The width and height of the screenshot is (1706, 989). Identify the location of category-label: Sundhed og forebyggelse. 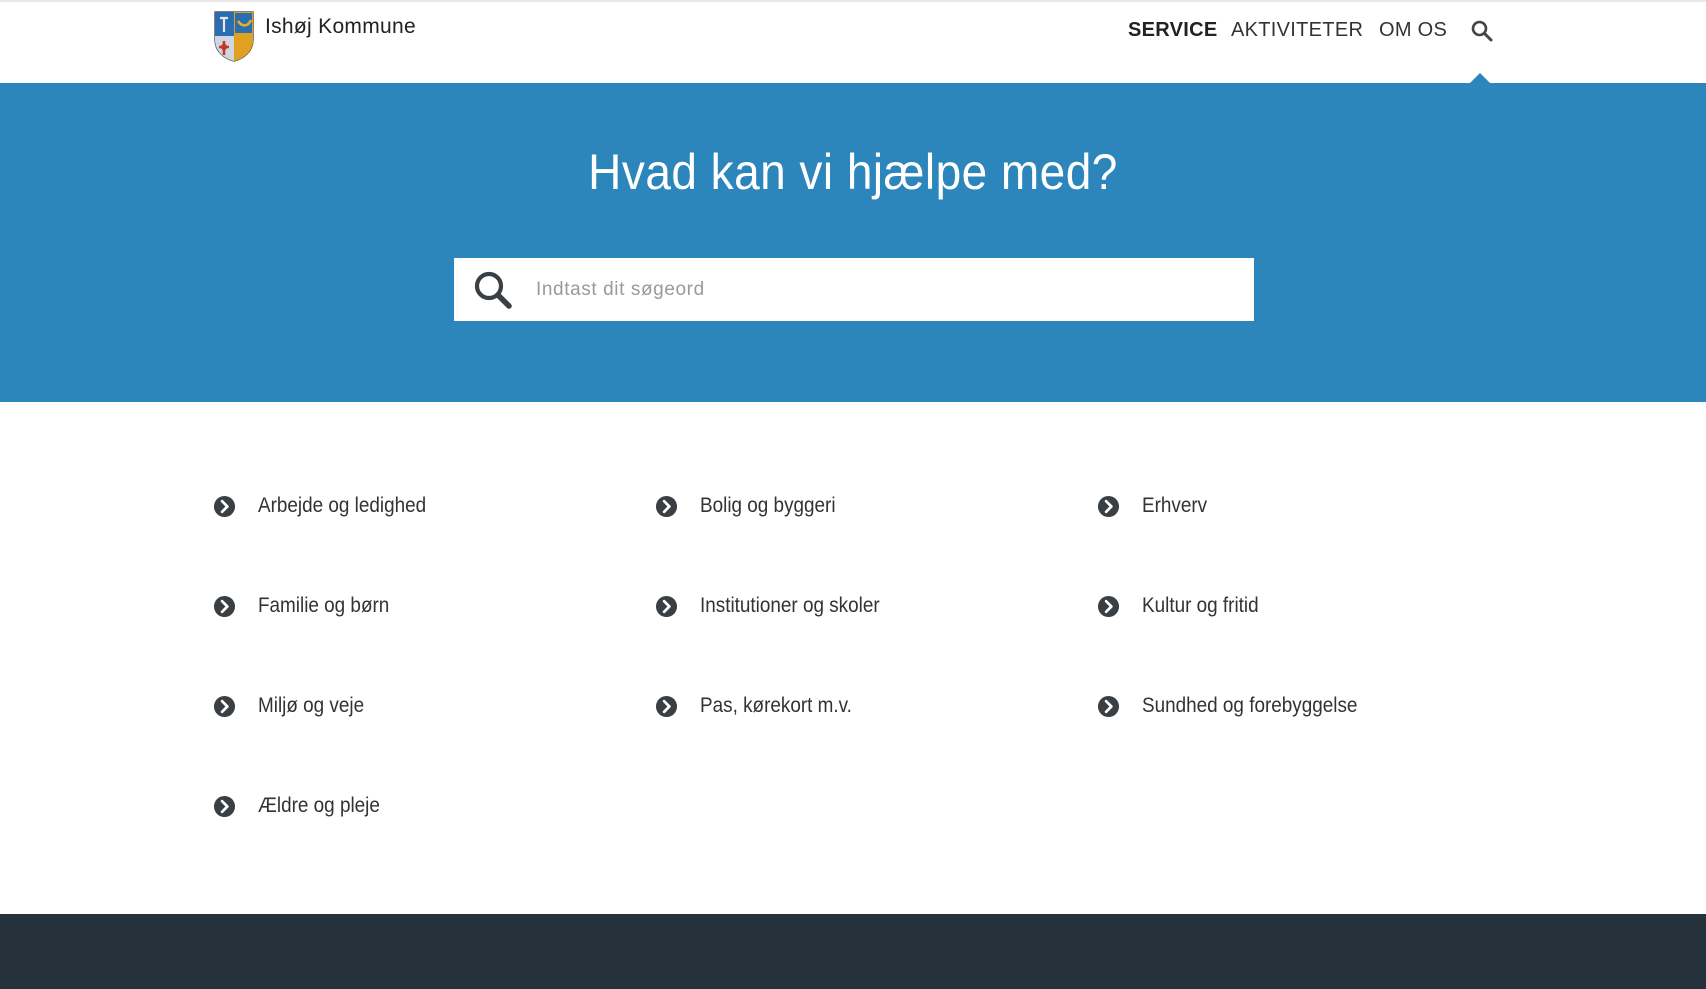
(1250, 705).